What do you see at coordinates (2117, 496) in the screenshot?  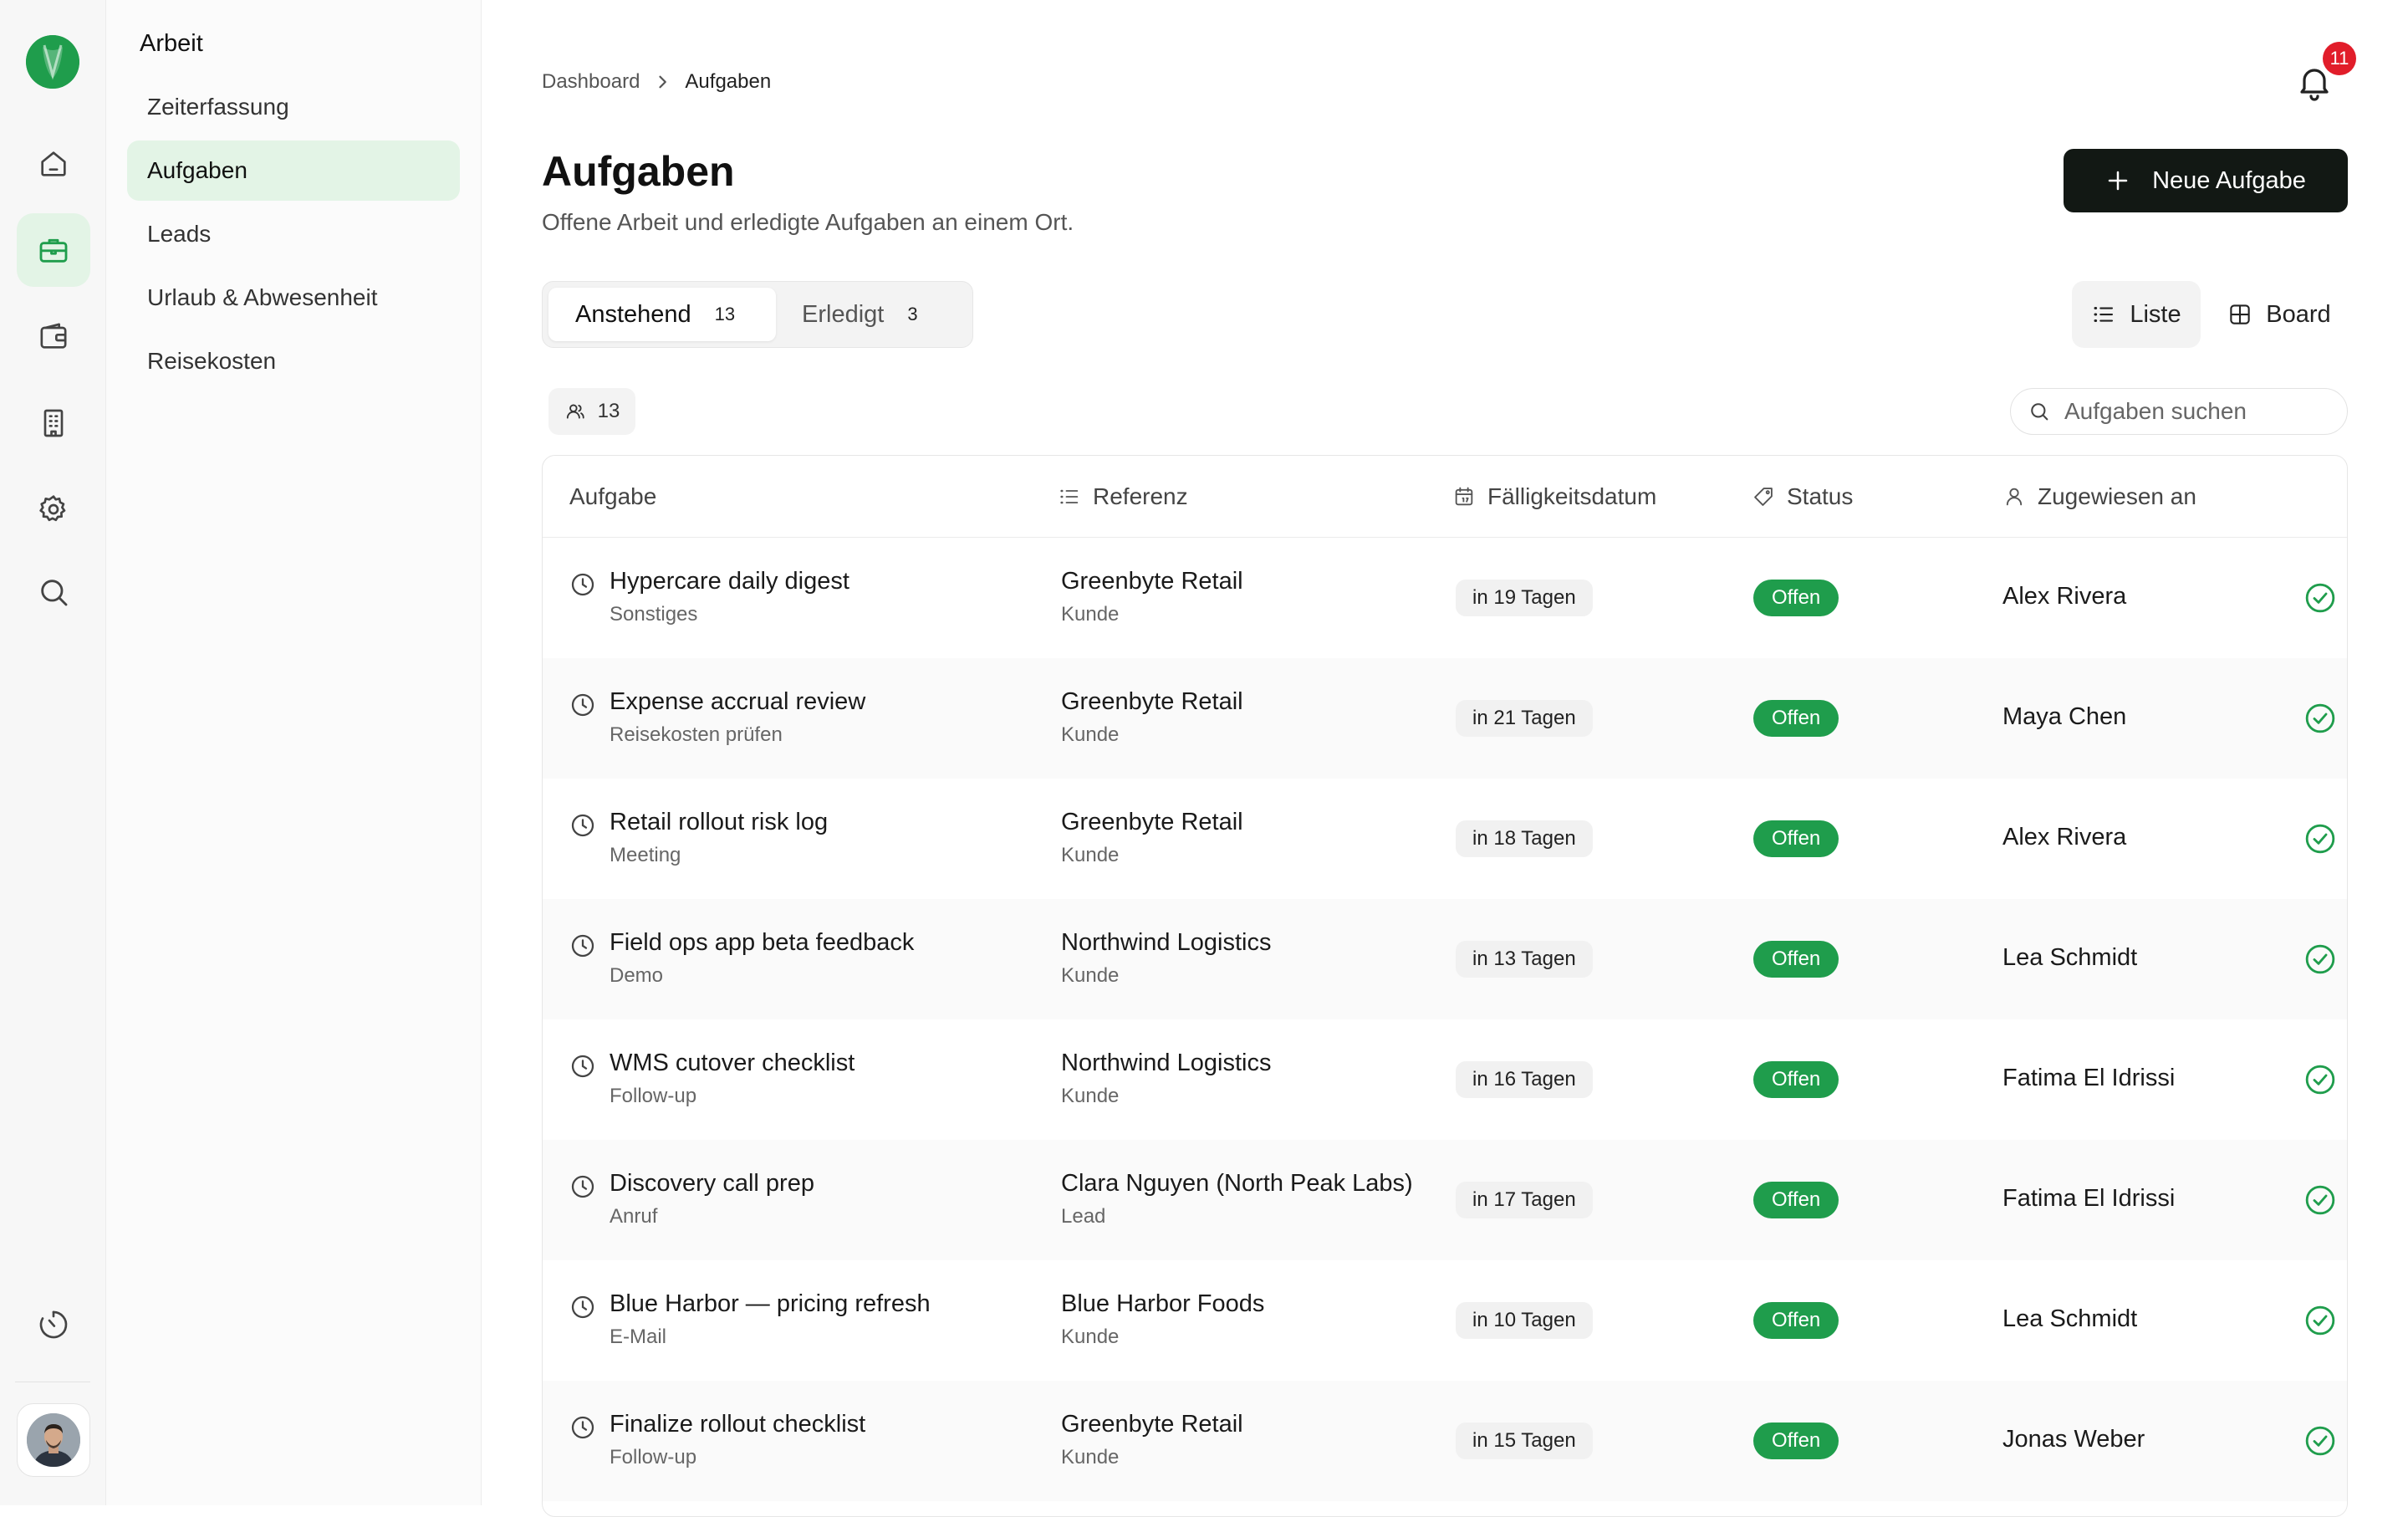 I see `column-header-zugewiesen-label: Zugewiesen an` at bounding box center [2117, 496].